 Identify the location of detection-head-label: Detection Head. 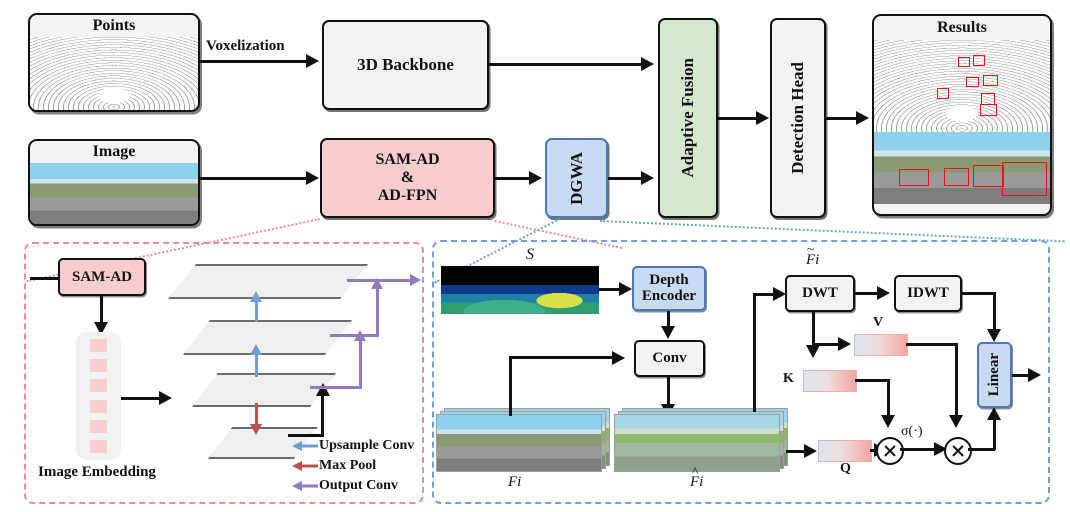
(797, 118).